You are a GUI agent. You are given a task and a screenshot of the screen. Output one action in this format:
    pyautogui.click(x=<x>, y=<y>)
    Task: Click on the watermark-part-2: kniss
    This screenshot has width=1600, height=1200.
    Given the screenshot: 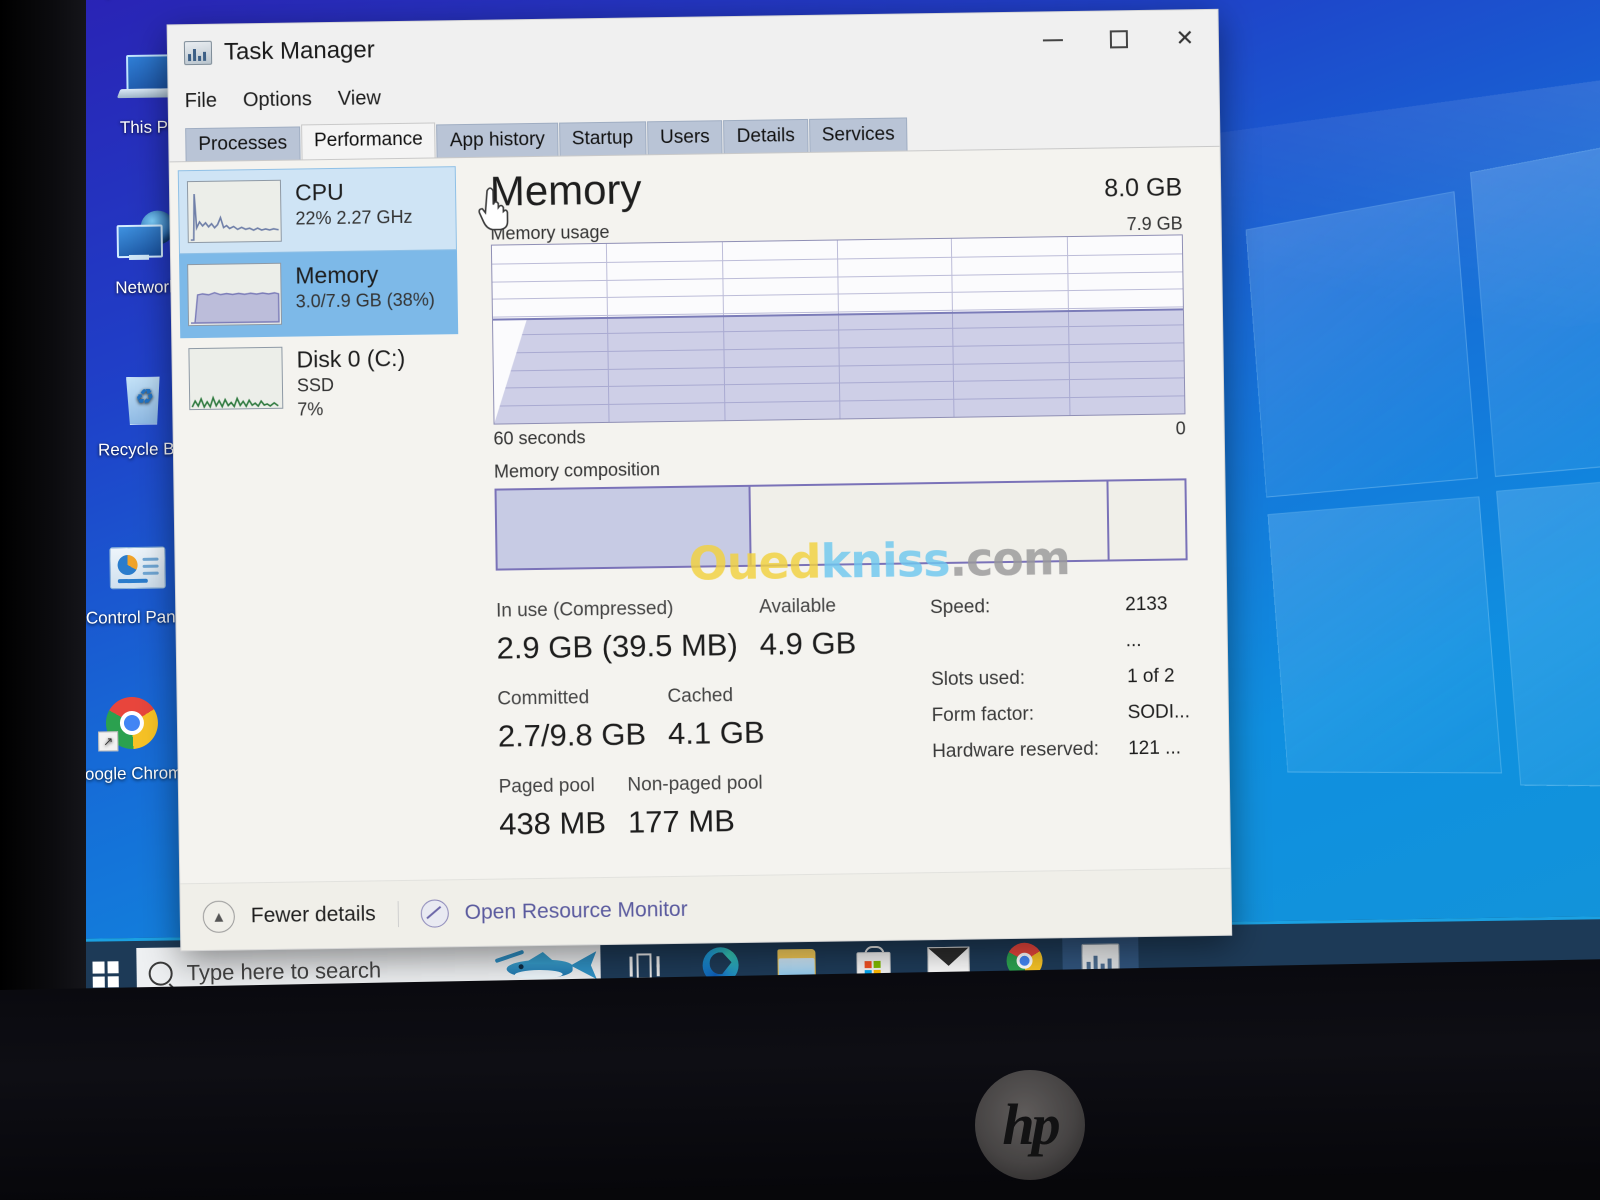 What is the action you would take?
    pyautogui.click(x=885, y=560)
    